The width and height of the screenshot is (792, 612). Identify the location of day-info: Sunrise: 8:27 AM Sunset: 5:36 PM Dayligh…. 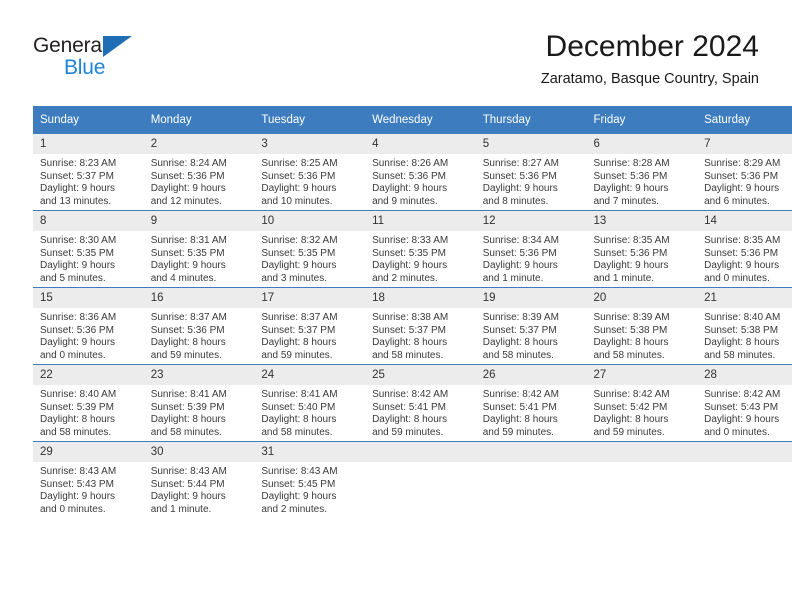
(531, 181).